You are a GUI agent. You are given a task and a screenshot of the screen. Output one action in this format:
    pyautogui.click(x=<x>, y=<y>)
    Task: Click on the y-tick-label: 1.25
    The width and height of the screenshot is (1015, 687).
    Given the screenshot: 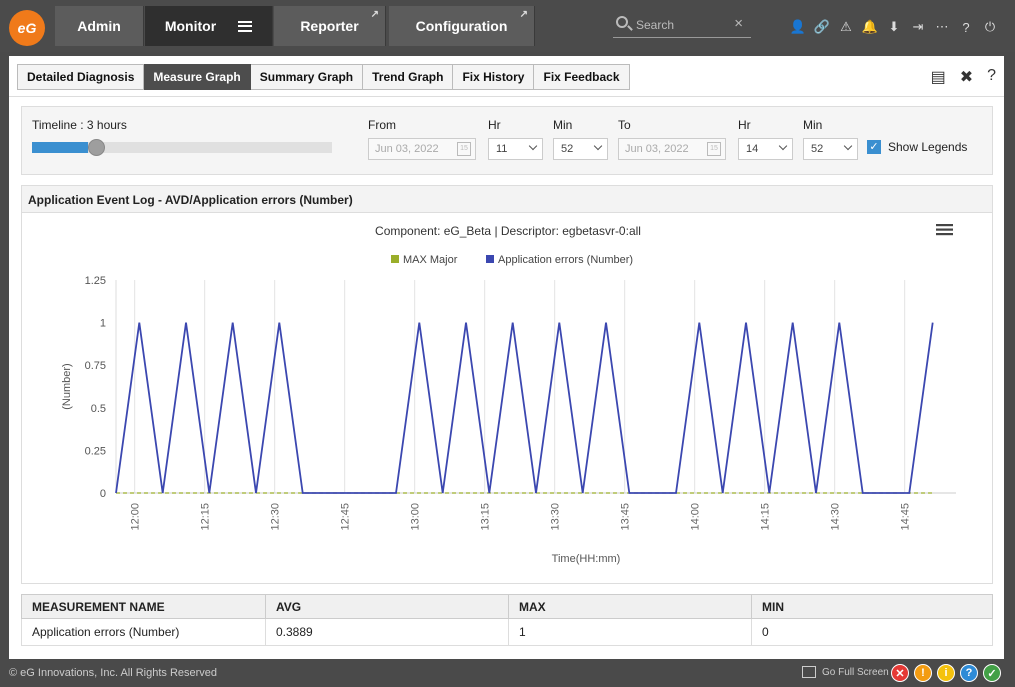 What is the action you would take?
    pyautogui.click(x=95, y=281)
    